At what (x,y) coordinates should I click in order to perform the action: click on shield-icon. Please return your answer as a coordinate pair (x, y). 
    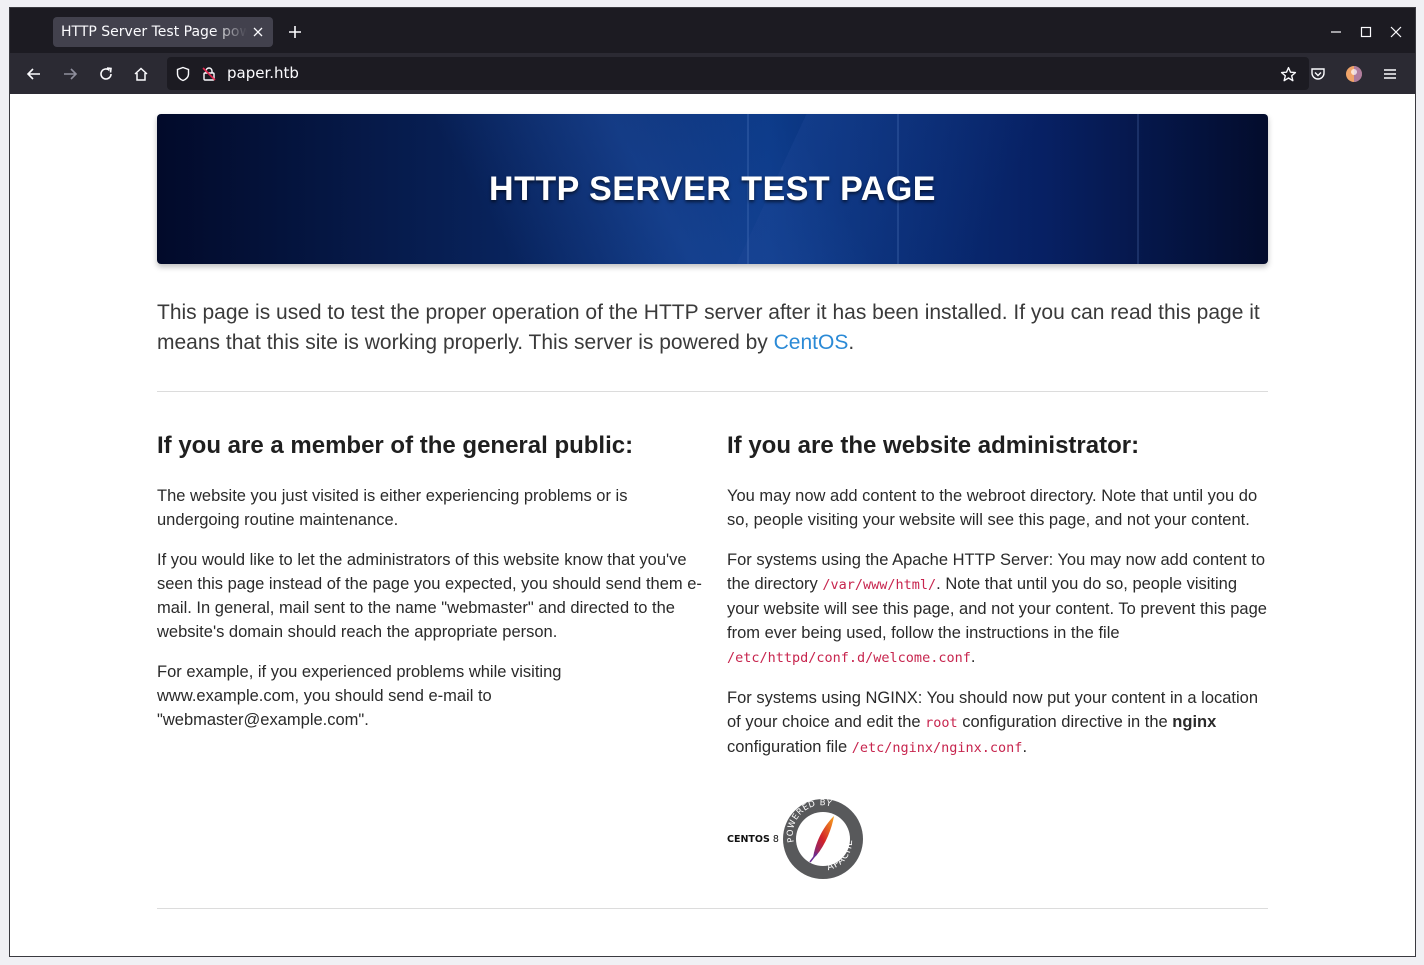
    Looking at the image, I should click on (183, 74).